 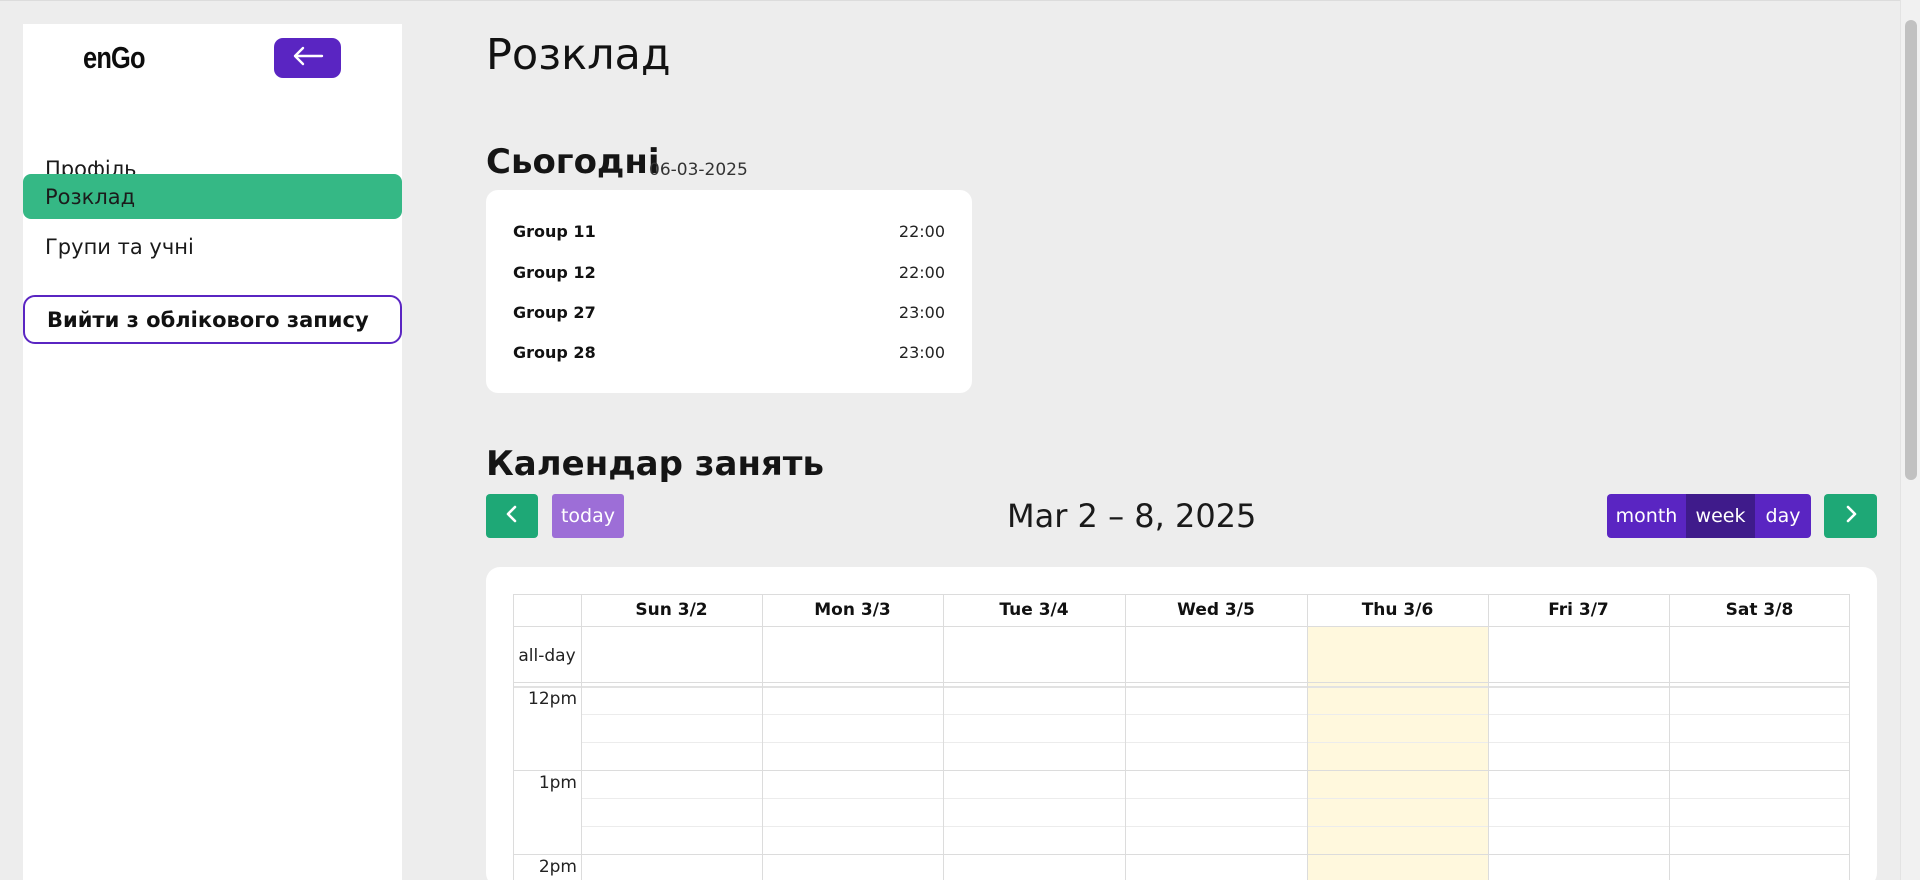 What do you see at coordinates (547, 656) in the screenshot?
I see `allday-label: all-day` at bounding box center [547, 656].